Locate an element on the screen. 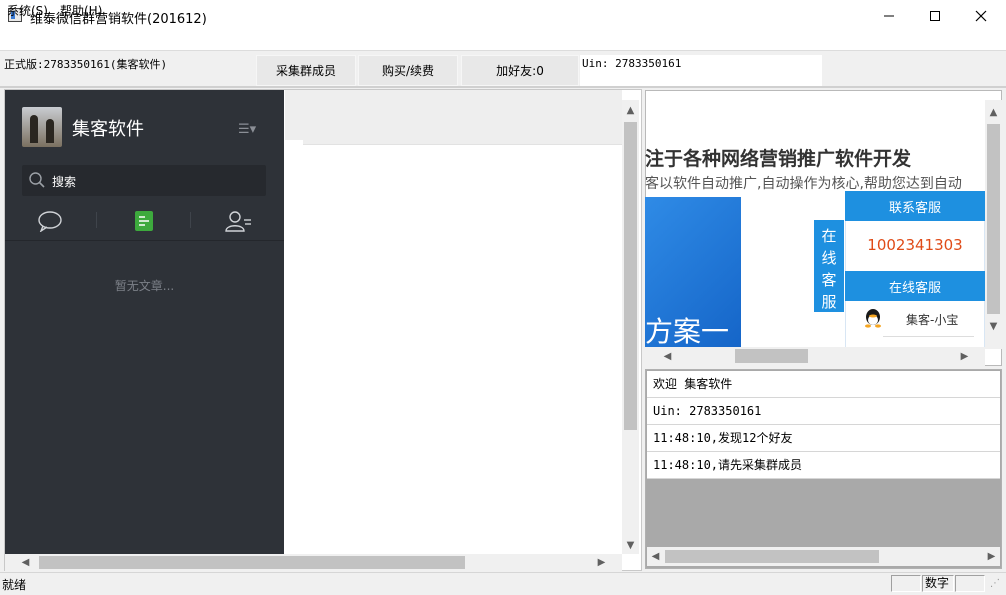 This screenshot has height=595, width=1006. uin-label: Uin: 2783350161 is located at coordinates (632, 63).